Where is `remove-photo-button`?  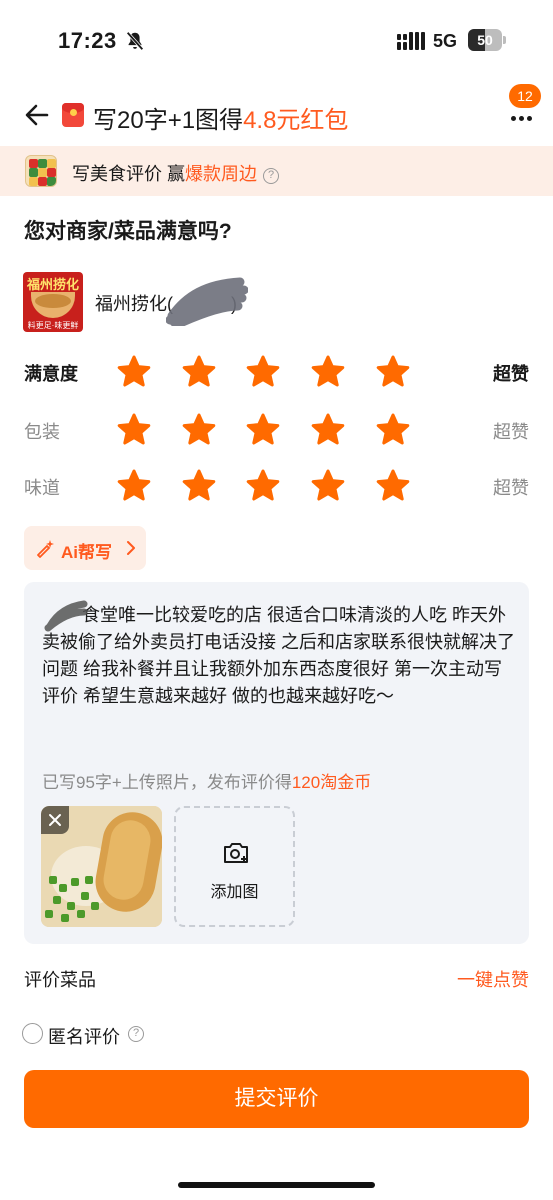
remove-photo-button is located at coordinates (55, 820).